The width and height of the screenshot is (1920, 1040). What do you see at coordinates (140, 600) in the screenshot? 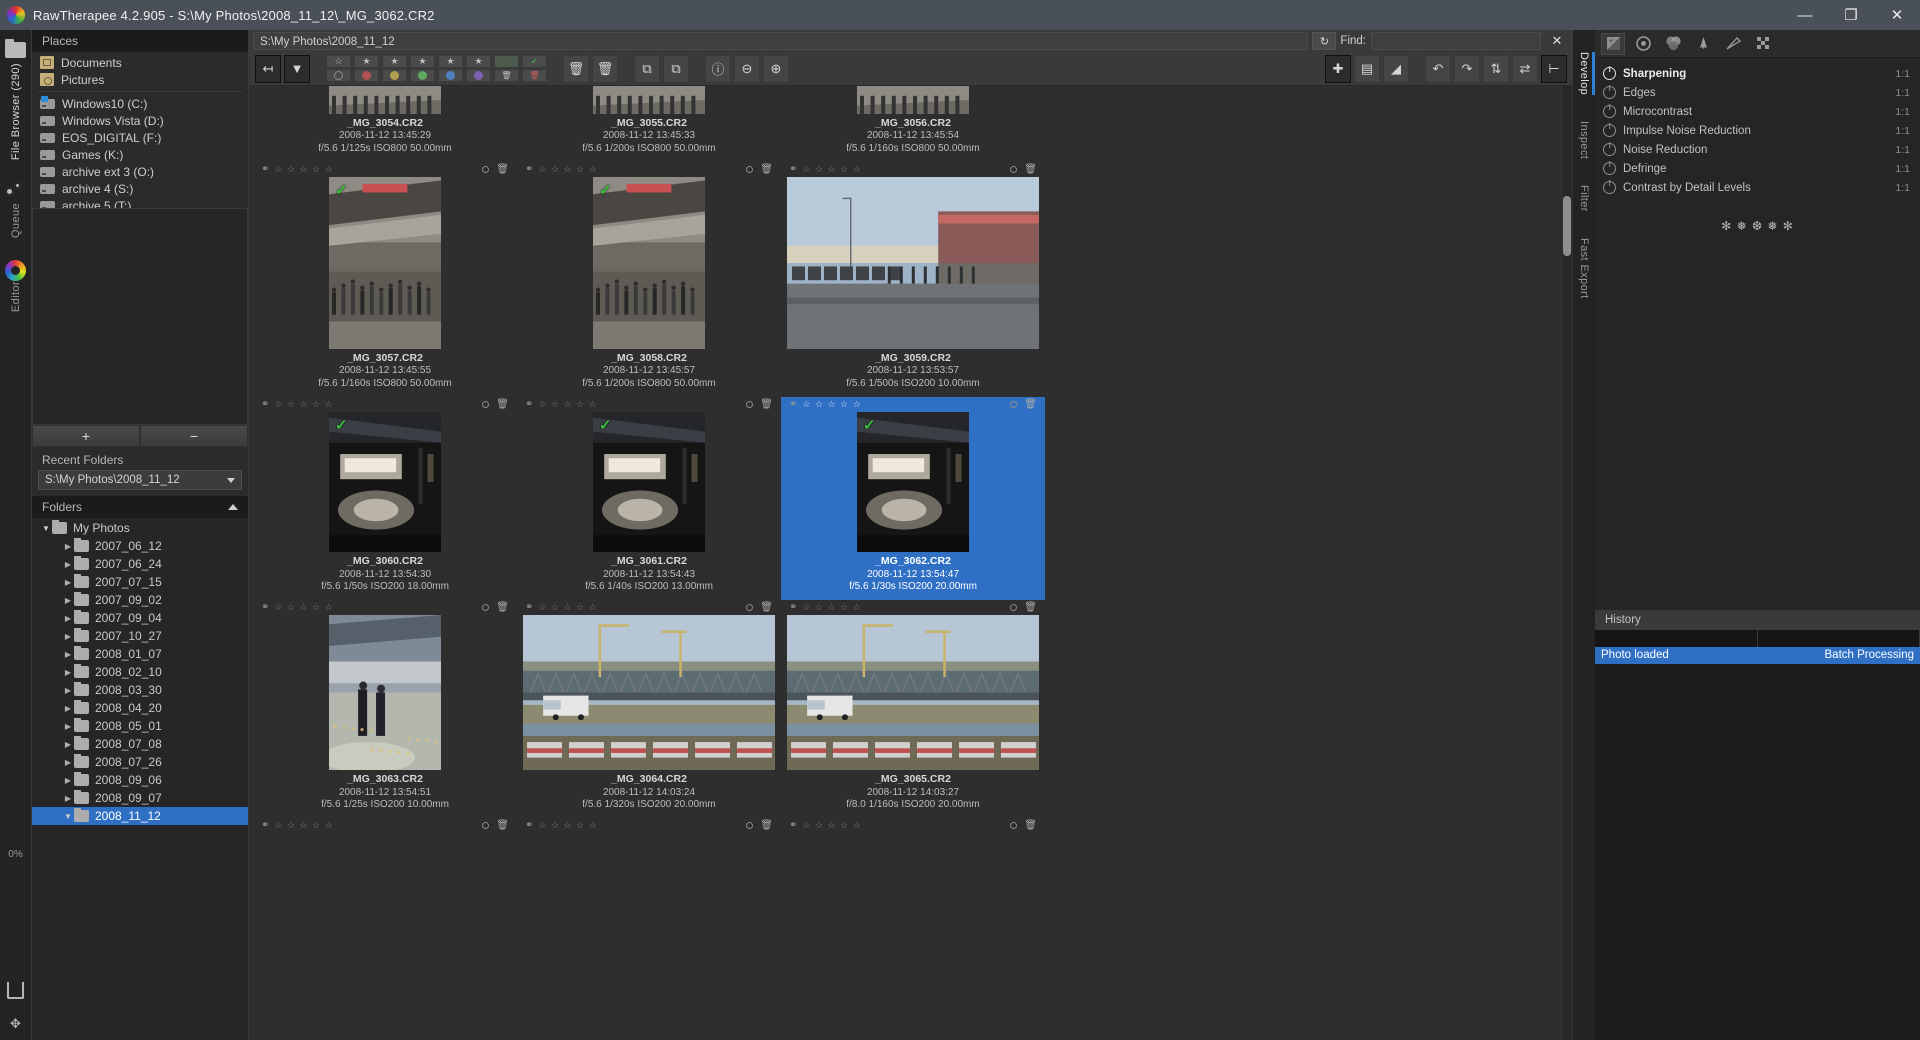
I see `folder-tree-item: ▶ 2007_09_02` at bounding box center [140, 600].